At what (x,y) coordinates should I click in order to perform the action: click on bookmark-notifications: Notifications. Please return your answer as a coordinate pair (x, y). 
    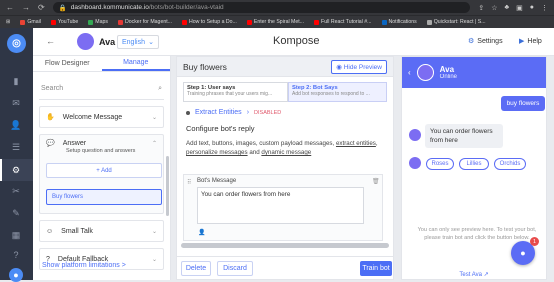
    Looking at the image, I should click on (399, 22).